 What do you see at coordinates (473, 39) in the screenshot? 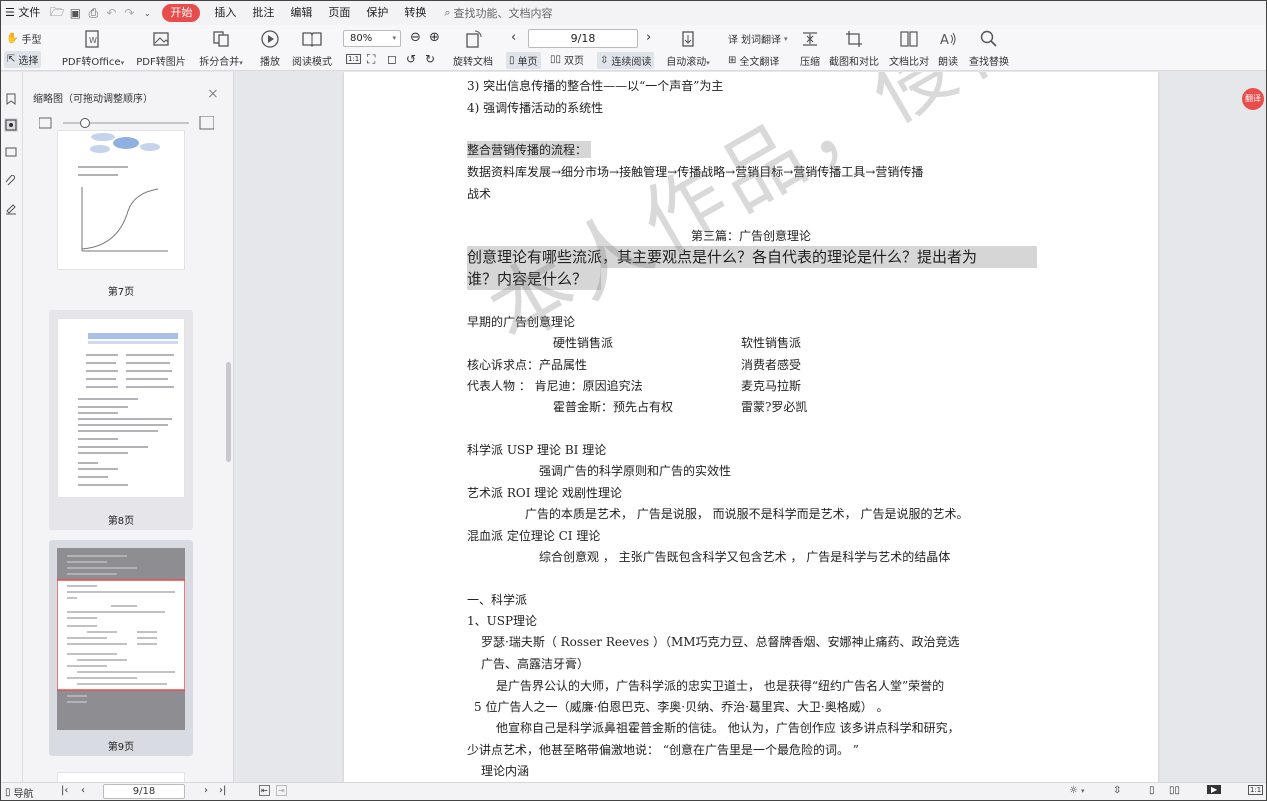
I see `rotate-doc-icon` at bounding box center [473, 39].